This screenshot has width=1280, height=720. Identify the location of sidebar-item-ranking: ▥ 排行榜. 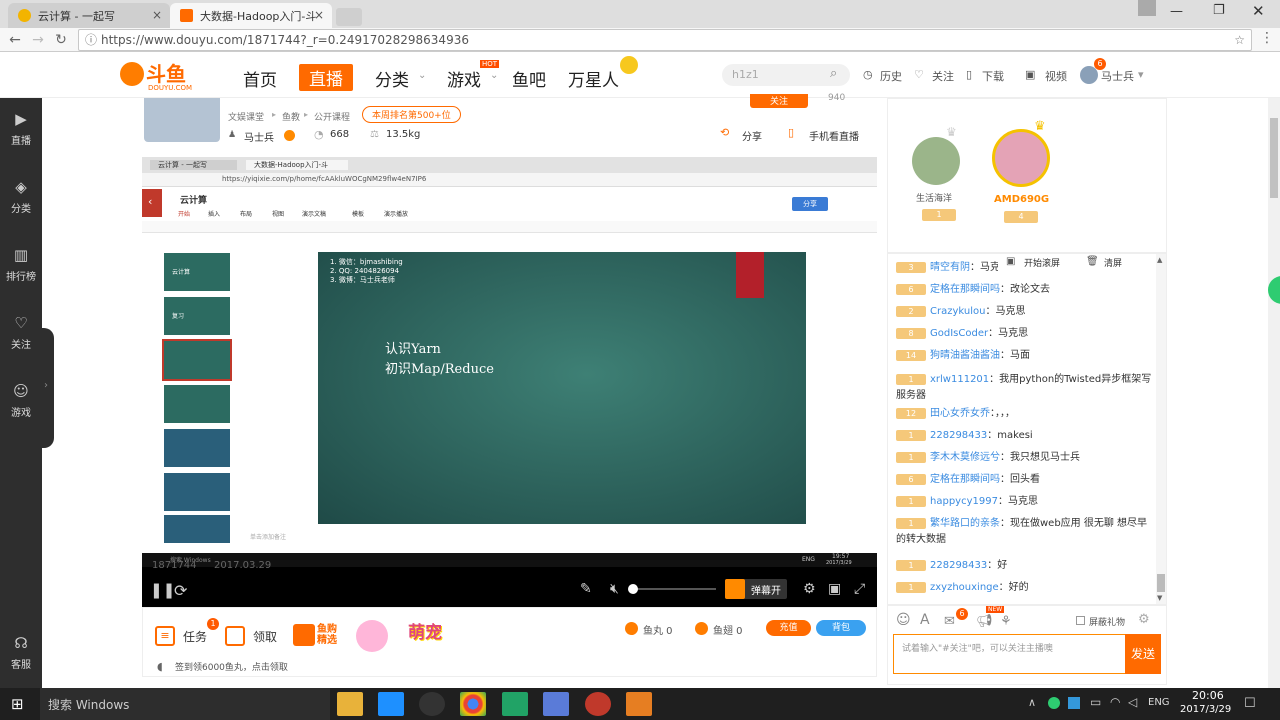
(21, 264).